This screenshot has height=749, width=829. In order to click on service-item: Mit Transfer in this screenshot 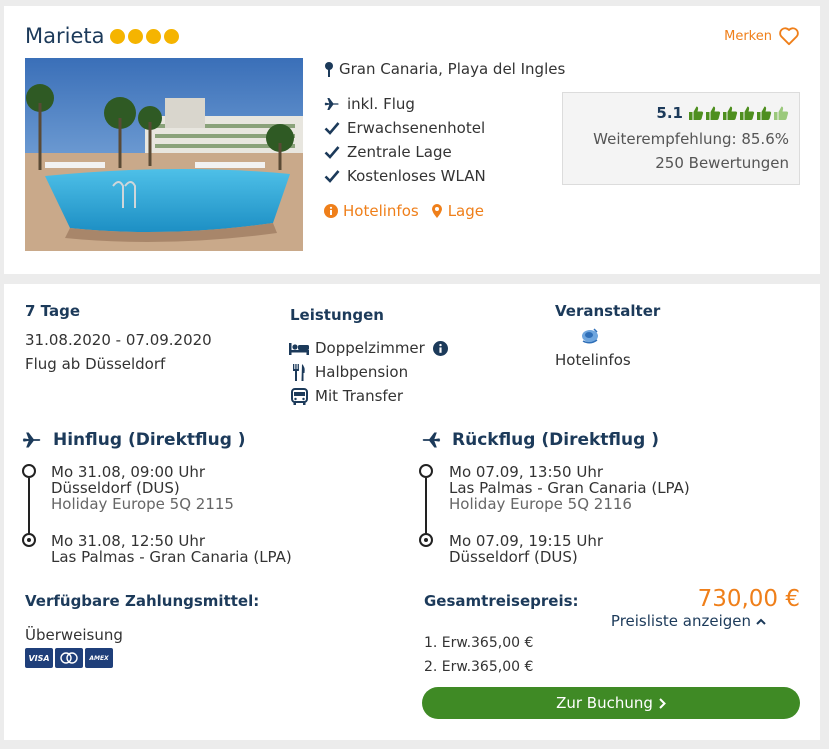, I will do `click(370, 396)`.